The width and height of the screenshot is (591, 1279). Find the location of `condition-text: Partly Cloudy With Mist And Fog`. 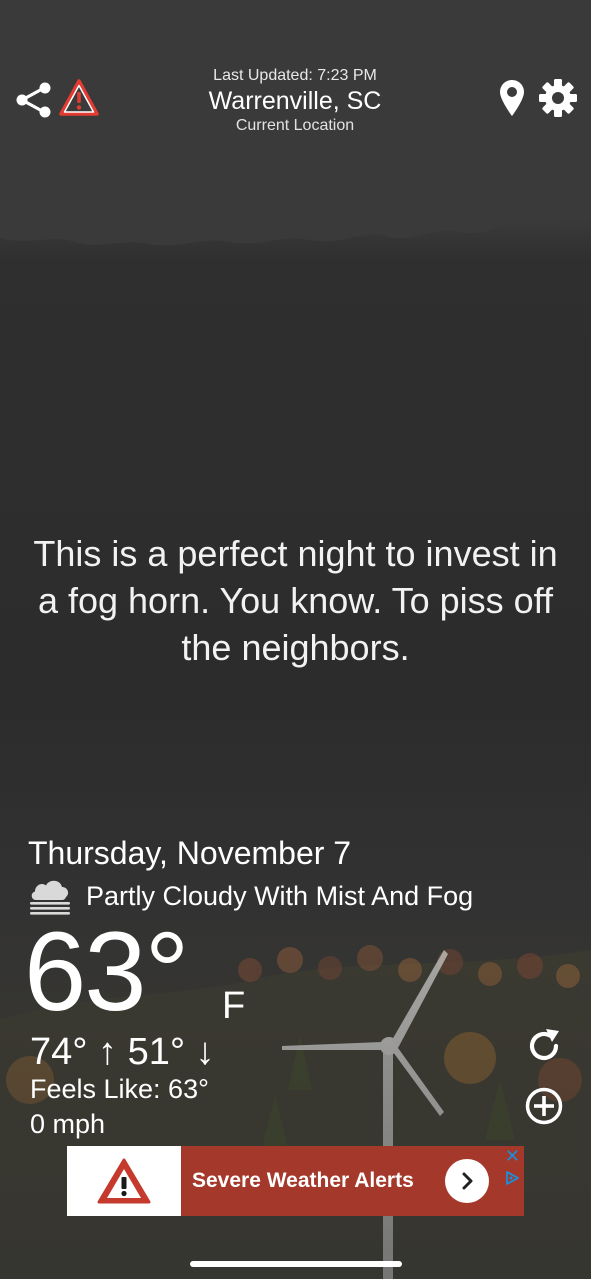

condition-text: Partly Cloudy With Mist And Fog is located at coordinates (280, 895).